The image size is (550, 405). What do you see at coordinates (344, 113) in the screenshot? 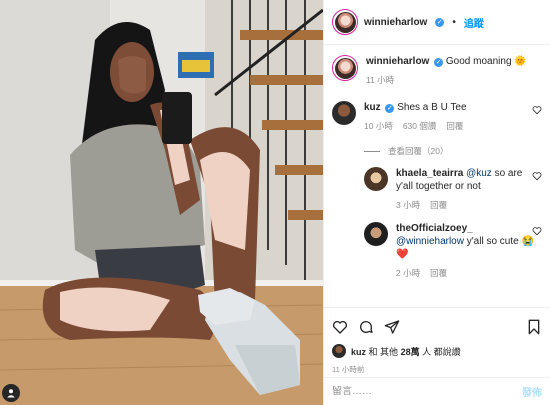
I see `commenter-avatar` at bounding box center [344, 113].